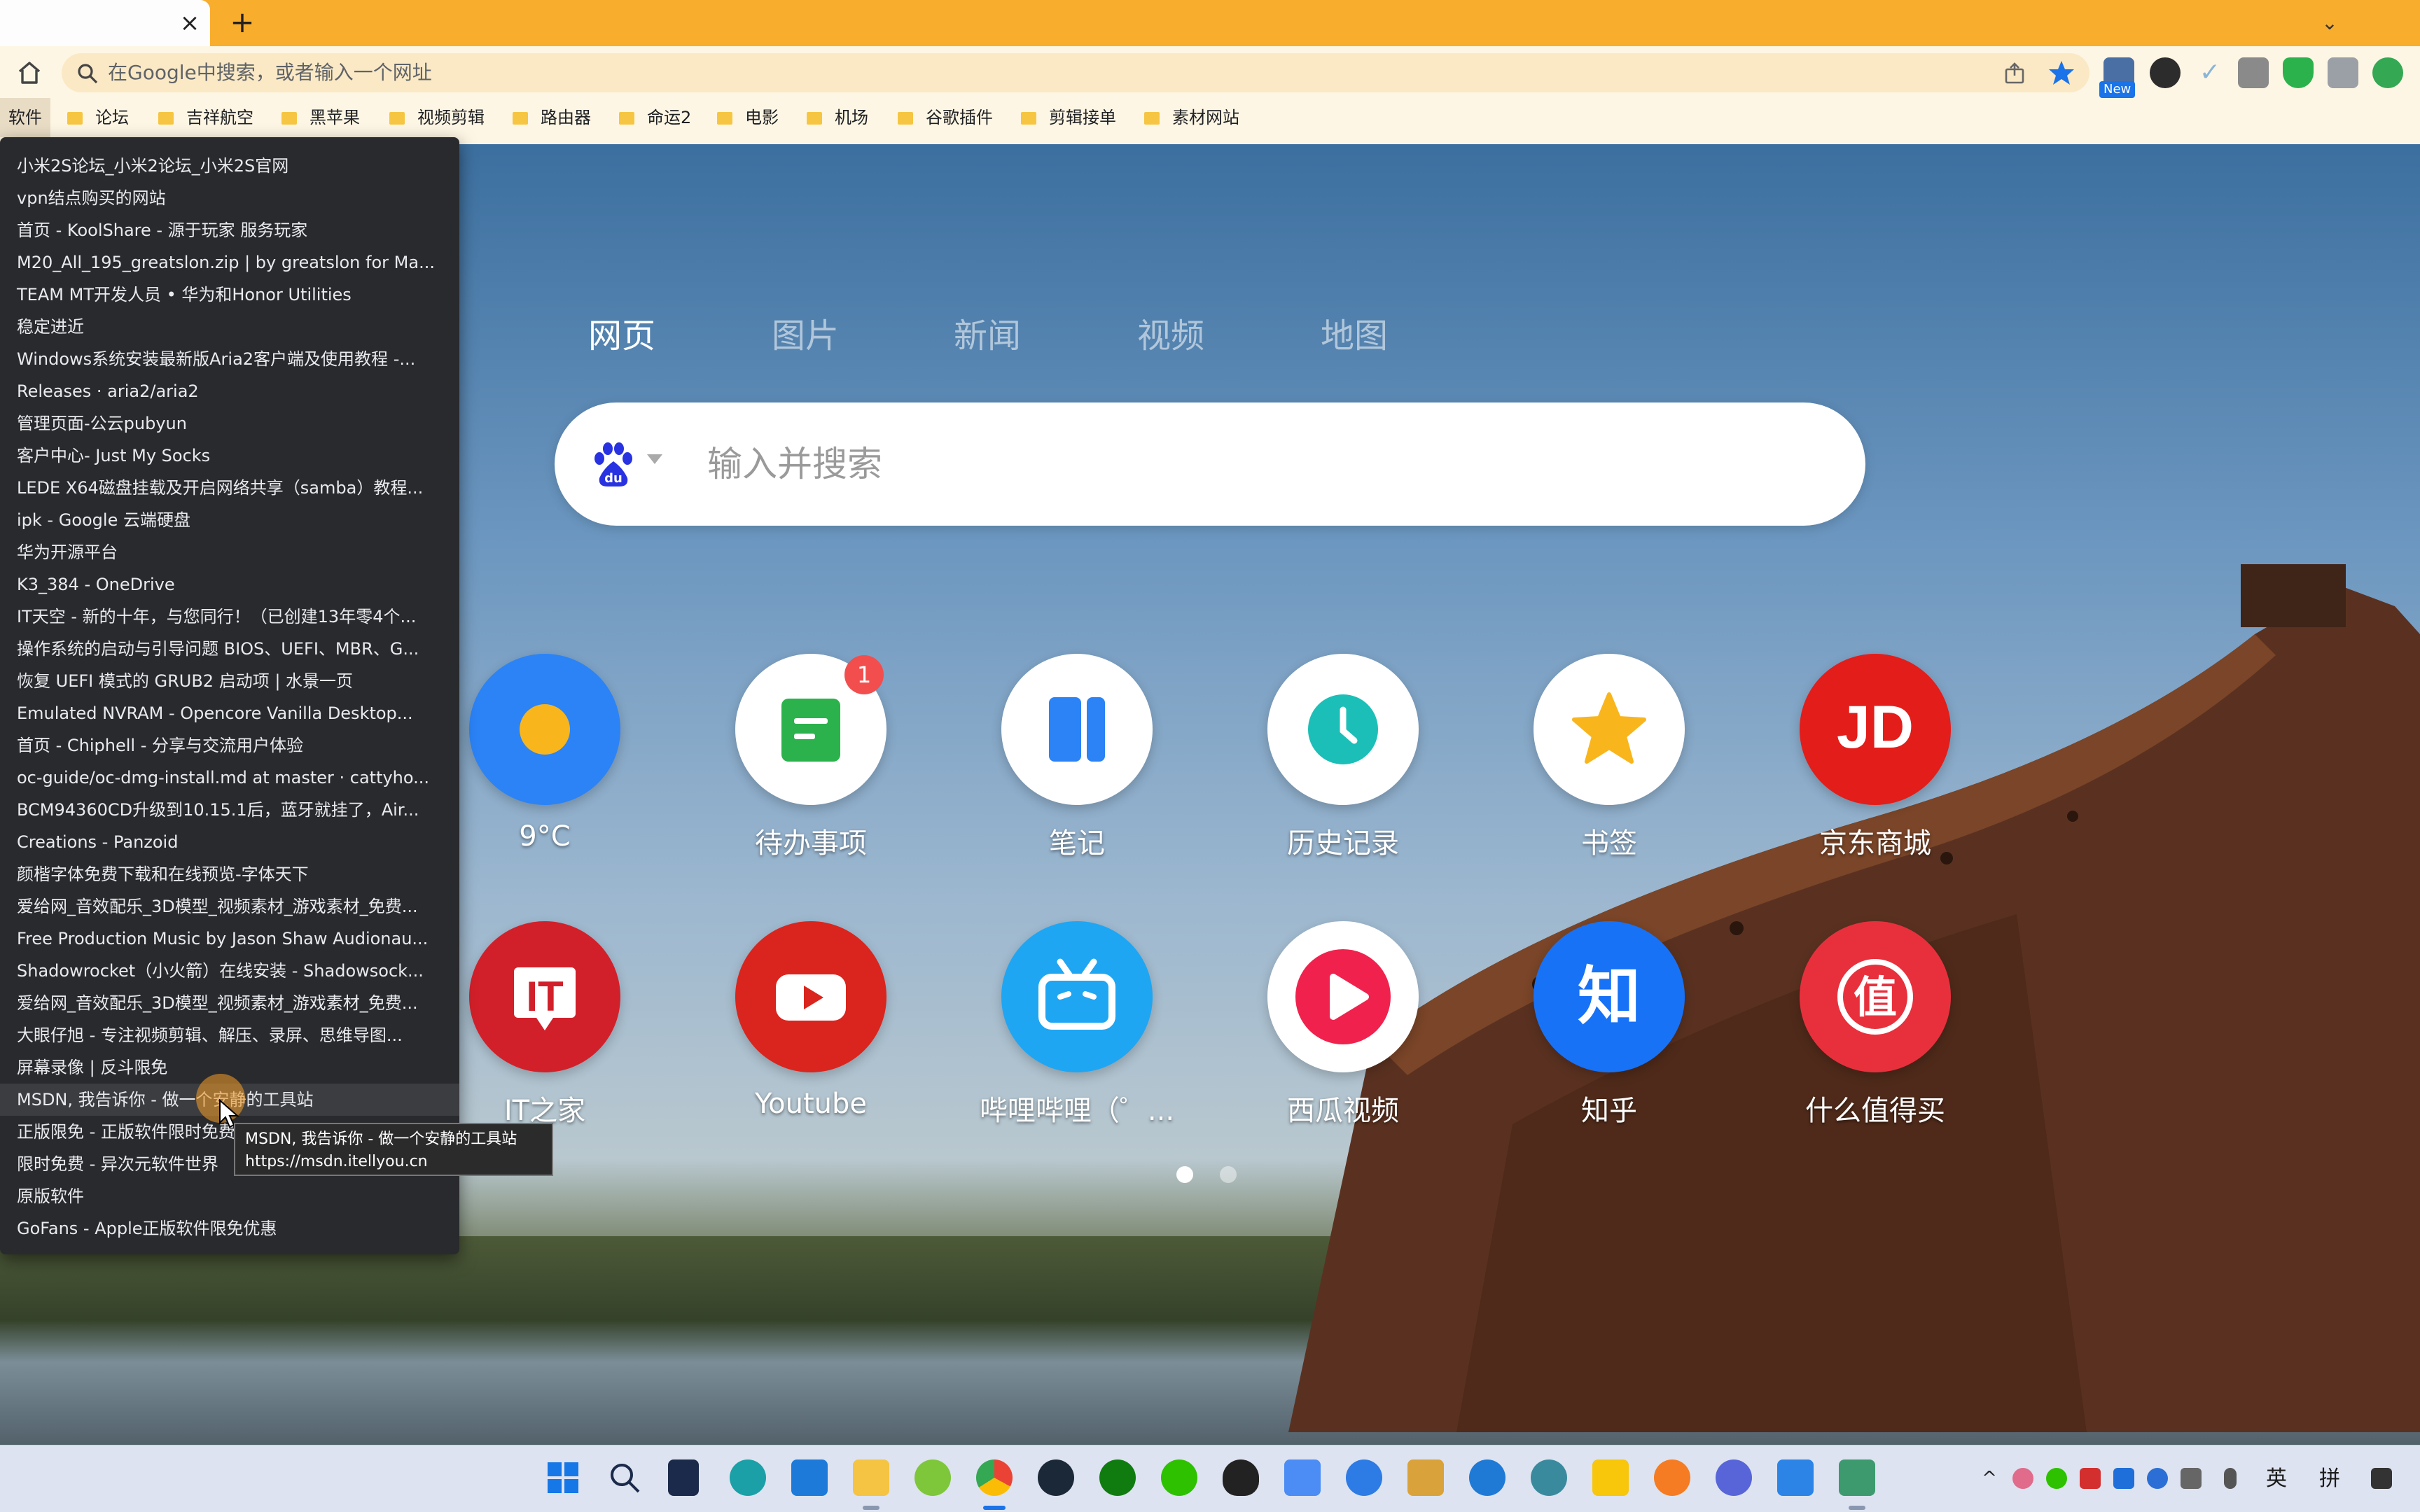  I want to click on bookmark-folder: 谷歌插件, so click(946, 117).